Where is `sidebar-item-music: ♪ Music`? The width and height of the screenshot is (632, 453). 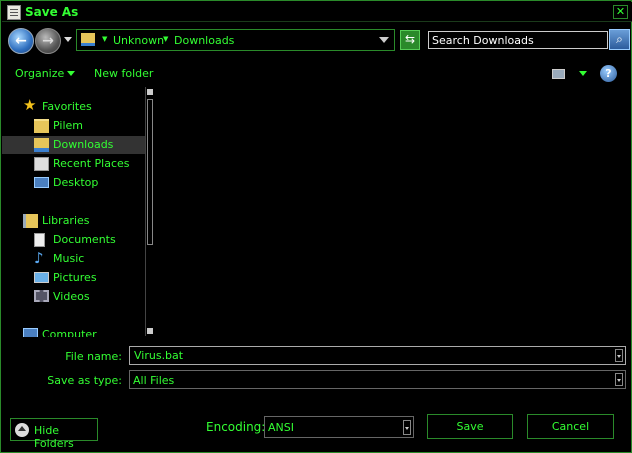
sidebar-item-music: ♪ Music is located at coordinates (73, 259).